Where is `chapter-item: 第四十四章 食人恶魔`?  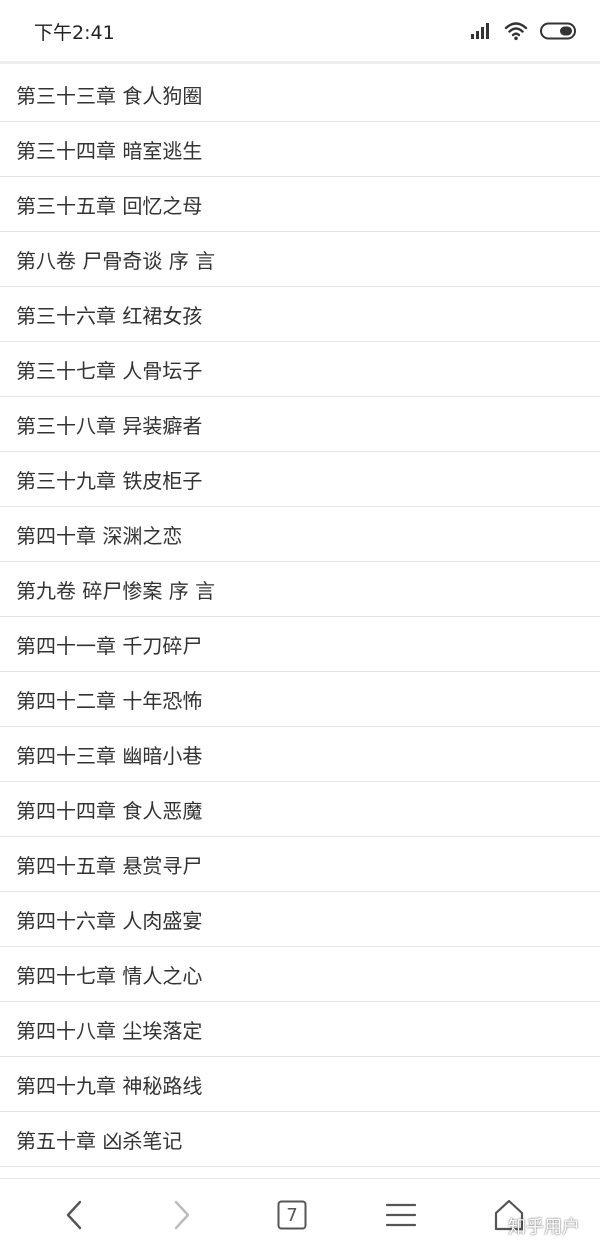 chapter-item: 第四十四章 食人恶魔 is located at coordinates (300, 809).